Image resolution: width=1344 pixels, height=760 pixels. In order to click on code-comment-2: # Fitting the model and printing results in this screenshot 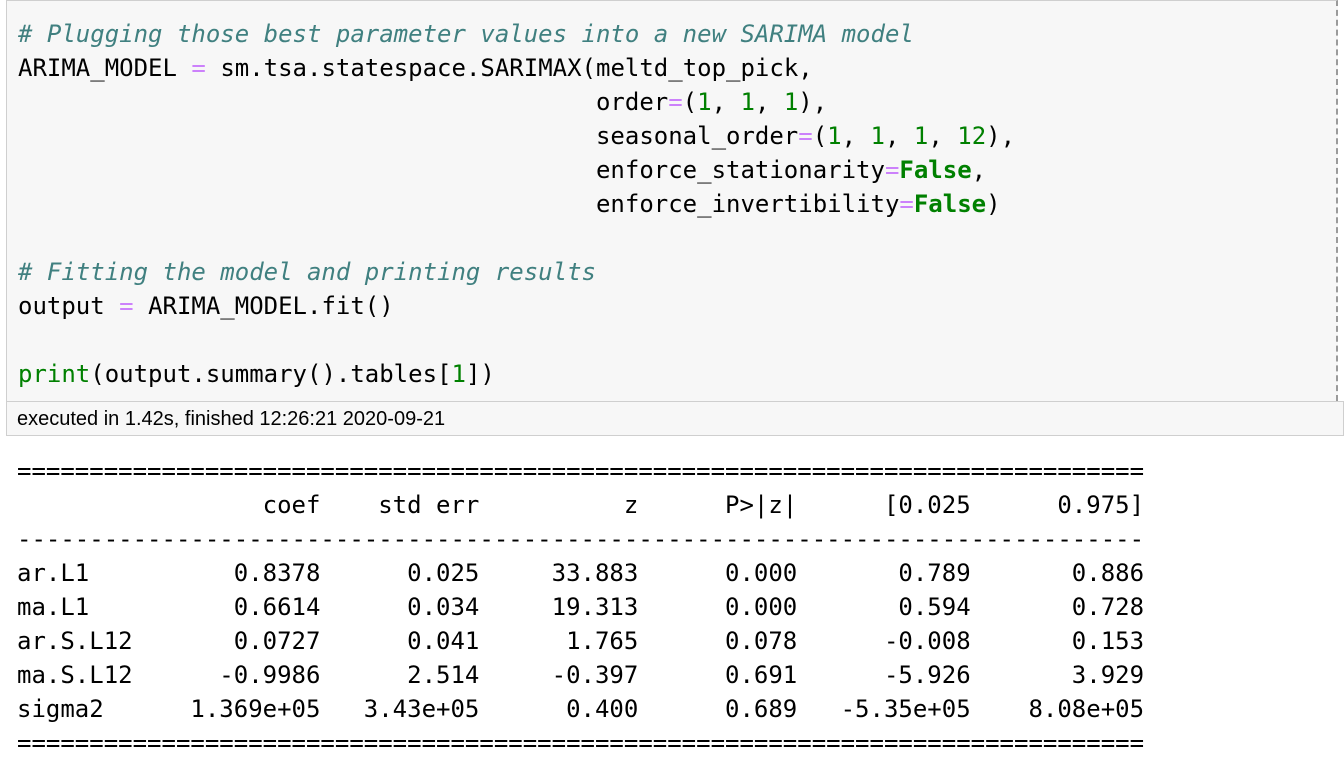, I will do `click(307, 272)`.